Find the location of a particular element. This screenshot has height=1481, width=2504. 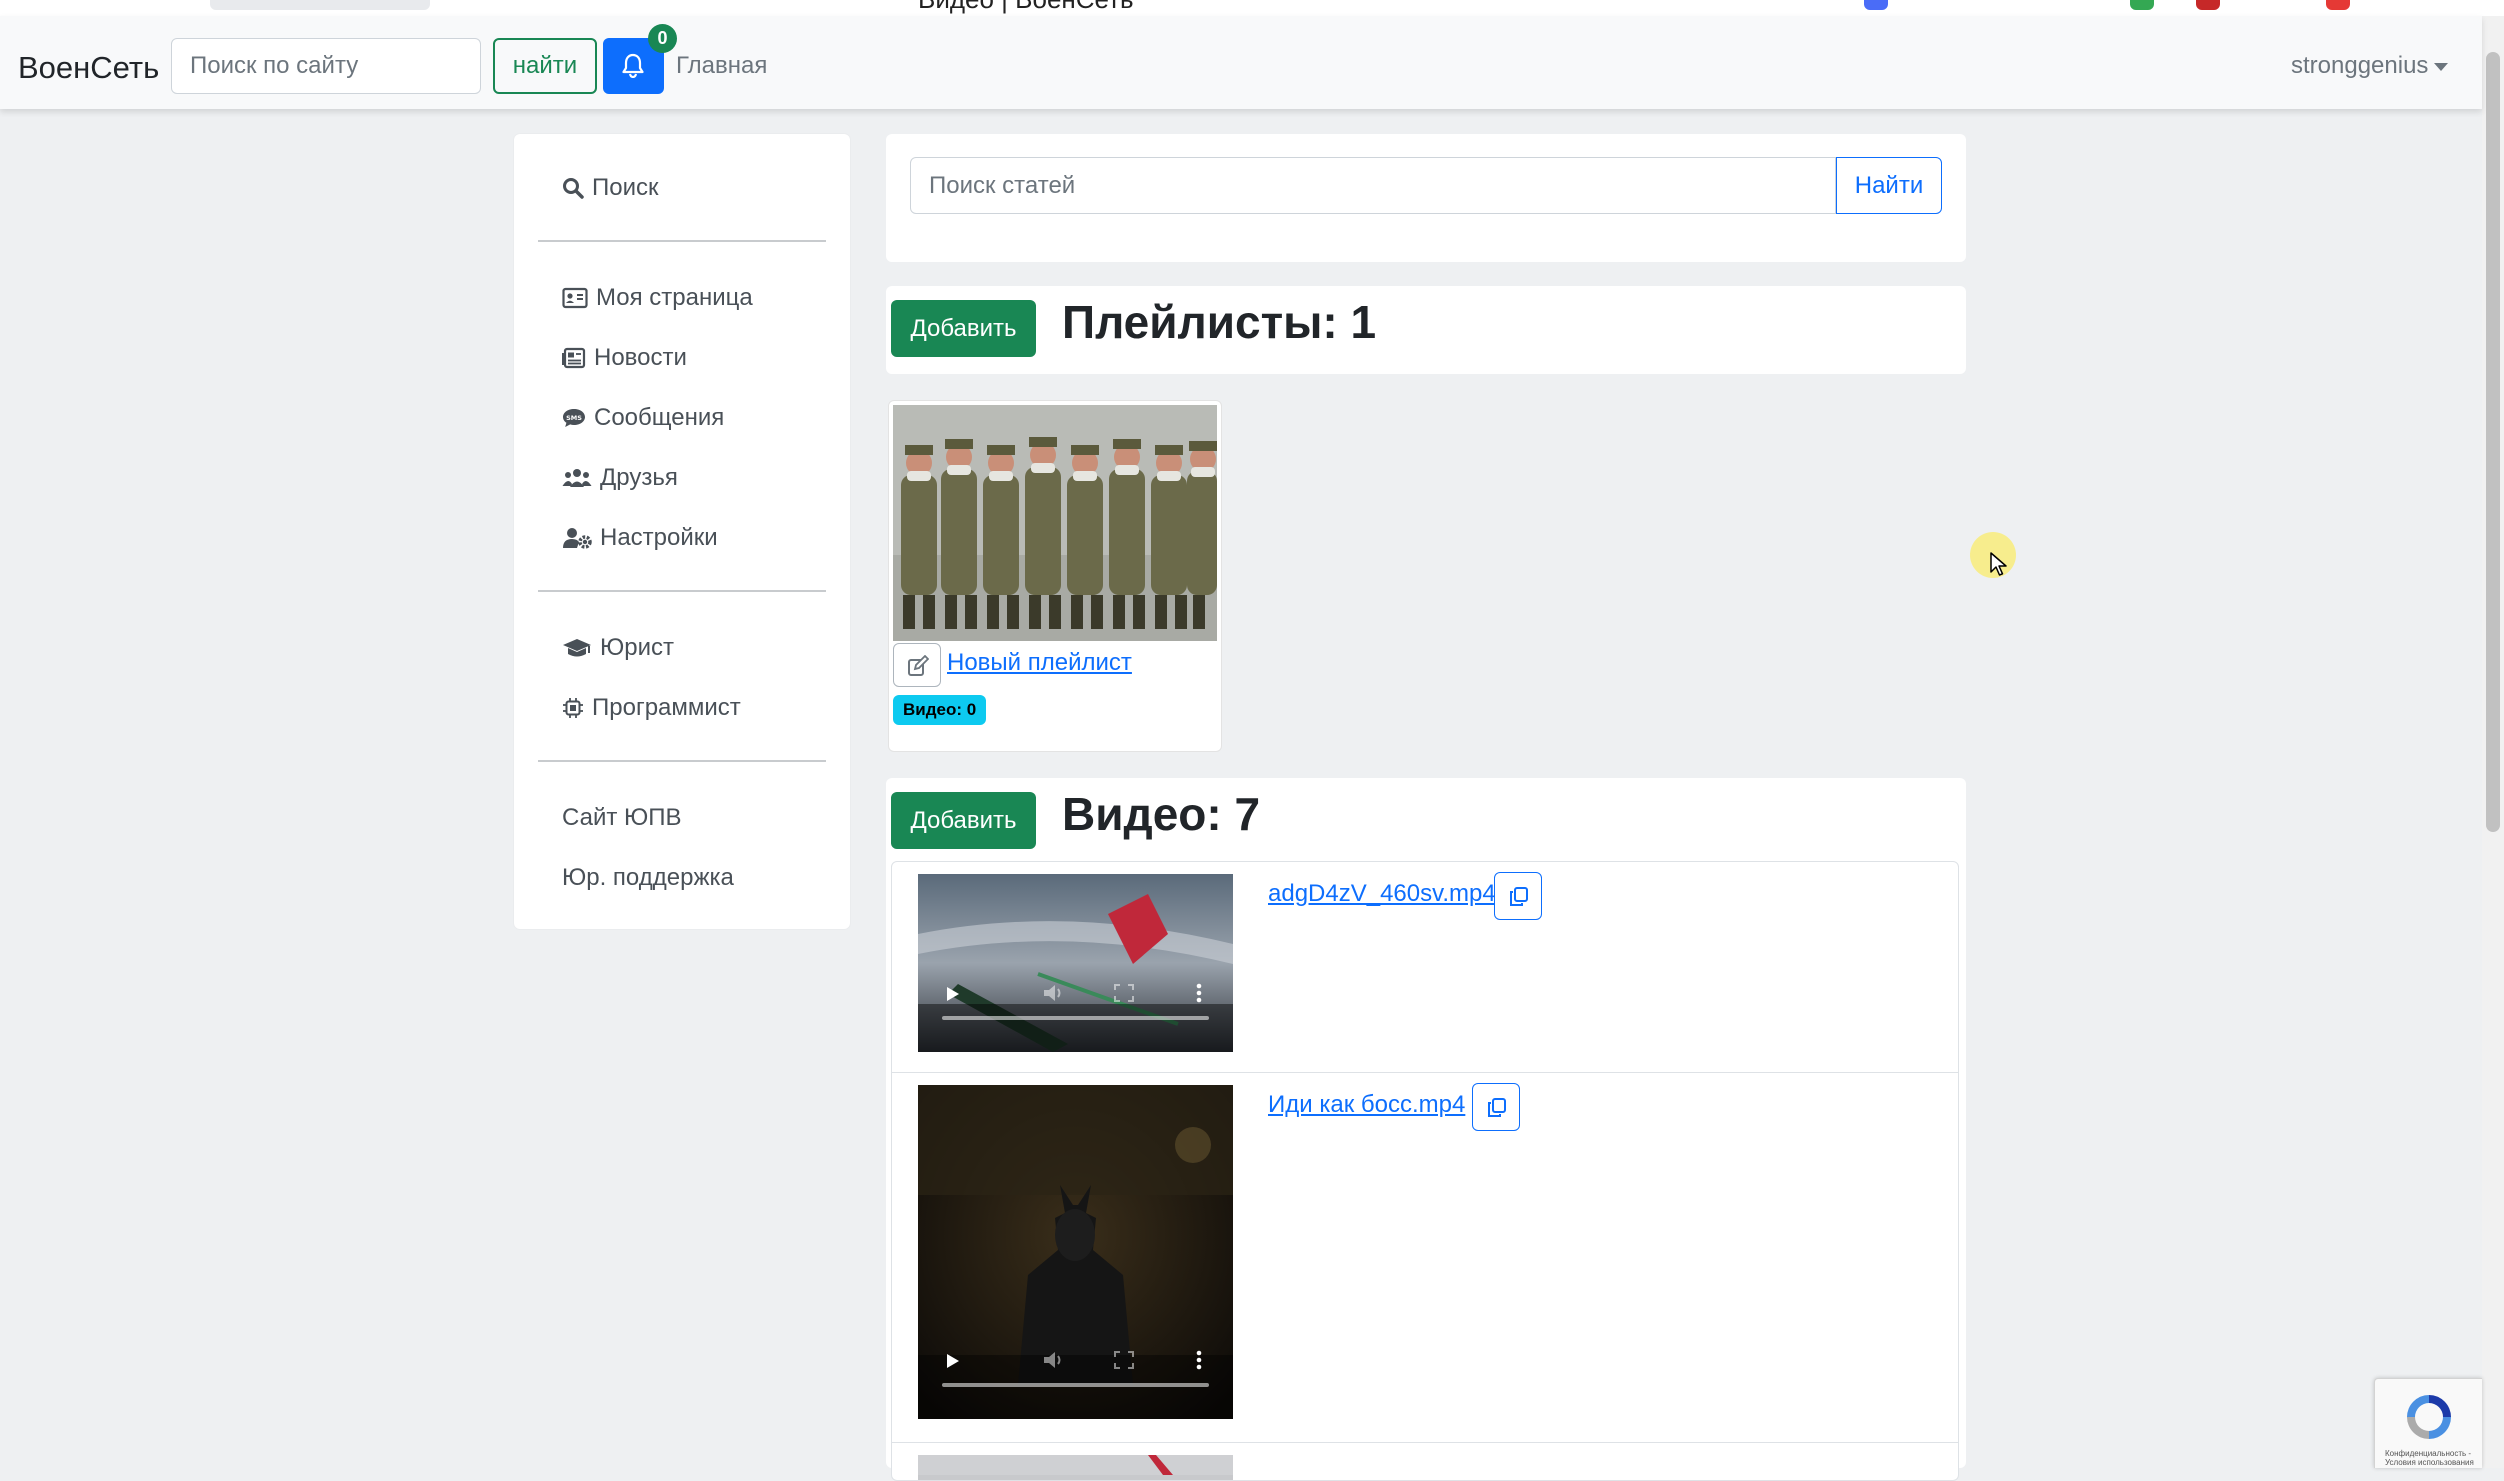

playlist-card: Новый плейлист Видео: 0 is located at coordinates (1055, 576).